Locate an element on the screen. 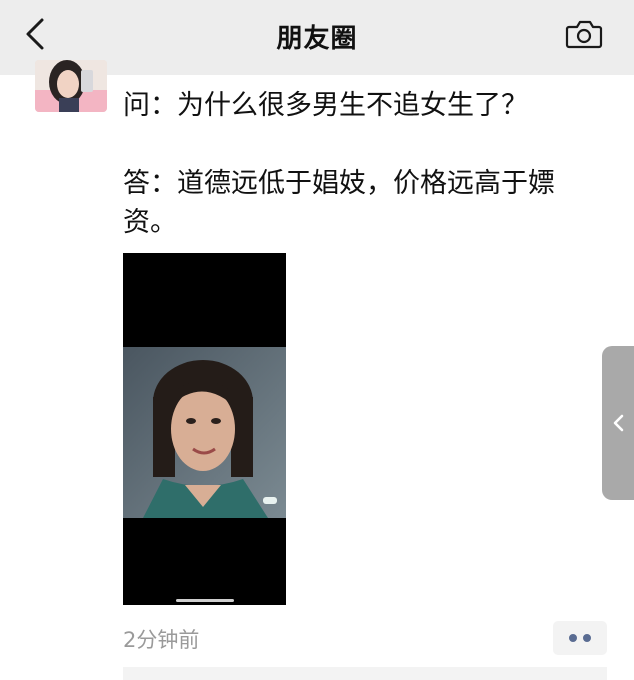  side-drawer-handle is located at coordinates (618, 423).